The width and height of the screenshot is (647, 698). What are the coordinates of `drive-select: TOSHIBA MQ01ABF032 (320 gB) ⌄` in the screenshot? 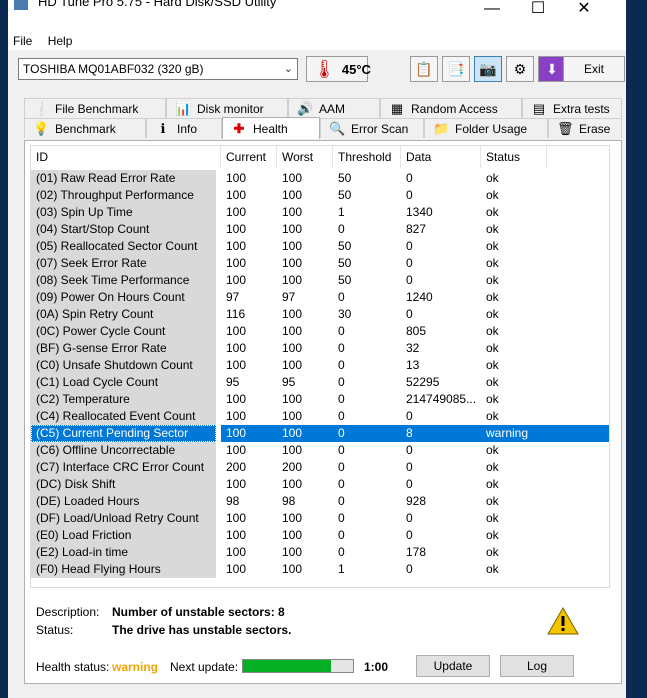 It's located at (158, 69).